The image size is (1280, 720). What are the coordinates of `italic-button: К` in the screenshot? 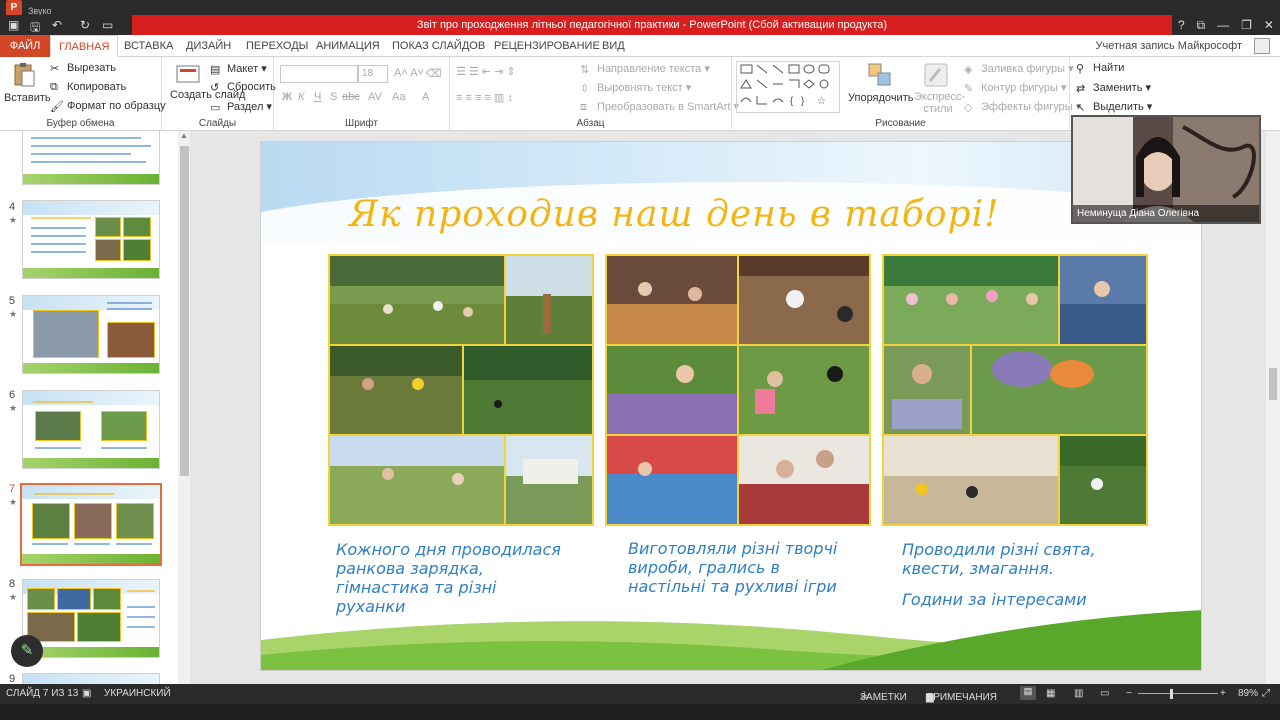 It's located at (301, 97).